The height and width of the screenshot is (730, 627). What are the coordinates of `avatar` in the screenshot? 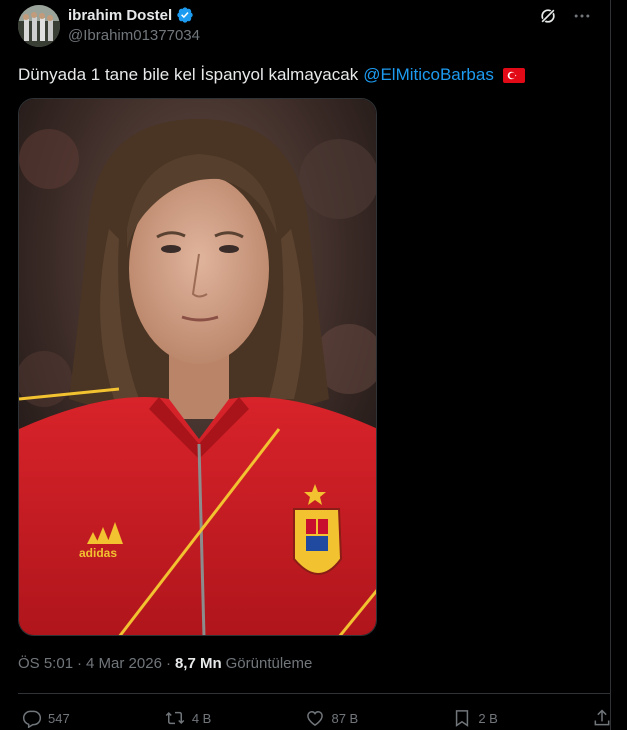 It's located at (39, 26).